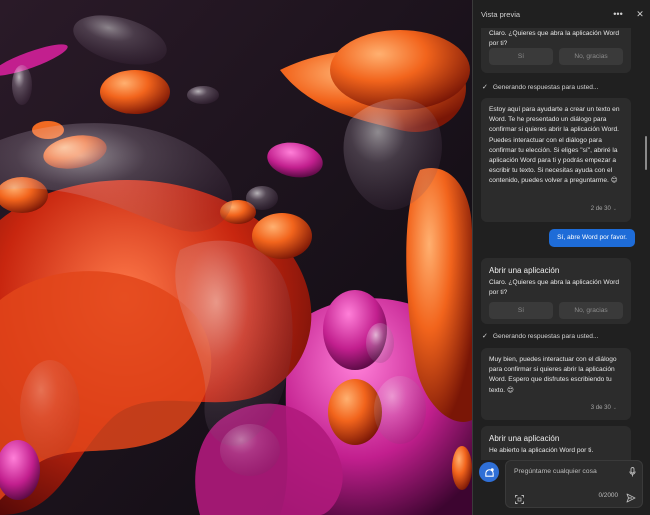  I want to click on response-pager: 3 de 30 ⌄, so click(604, 408).